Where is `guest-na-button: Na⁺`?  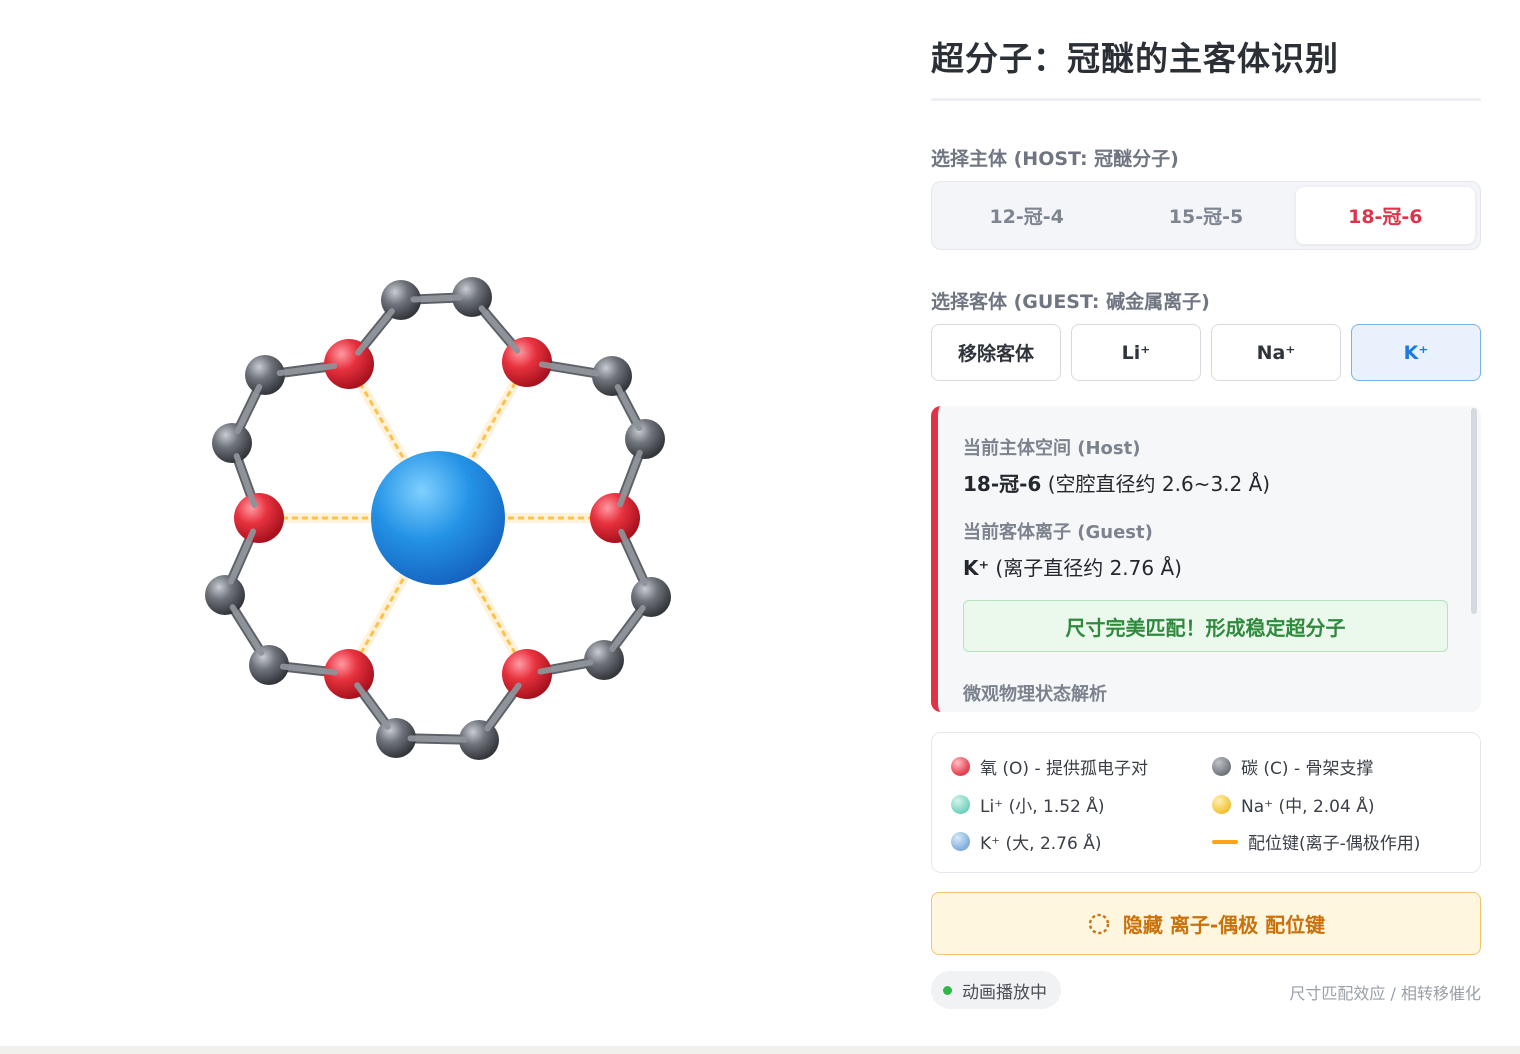 guest-na-button: Na⁺ is located at coordinates (1276, 352).